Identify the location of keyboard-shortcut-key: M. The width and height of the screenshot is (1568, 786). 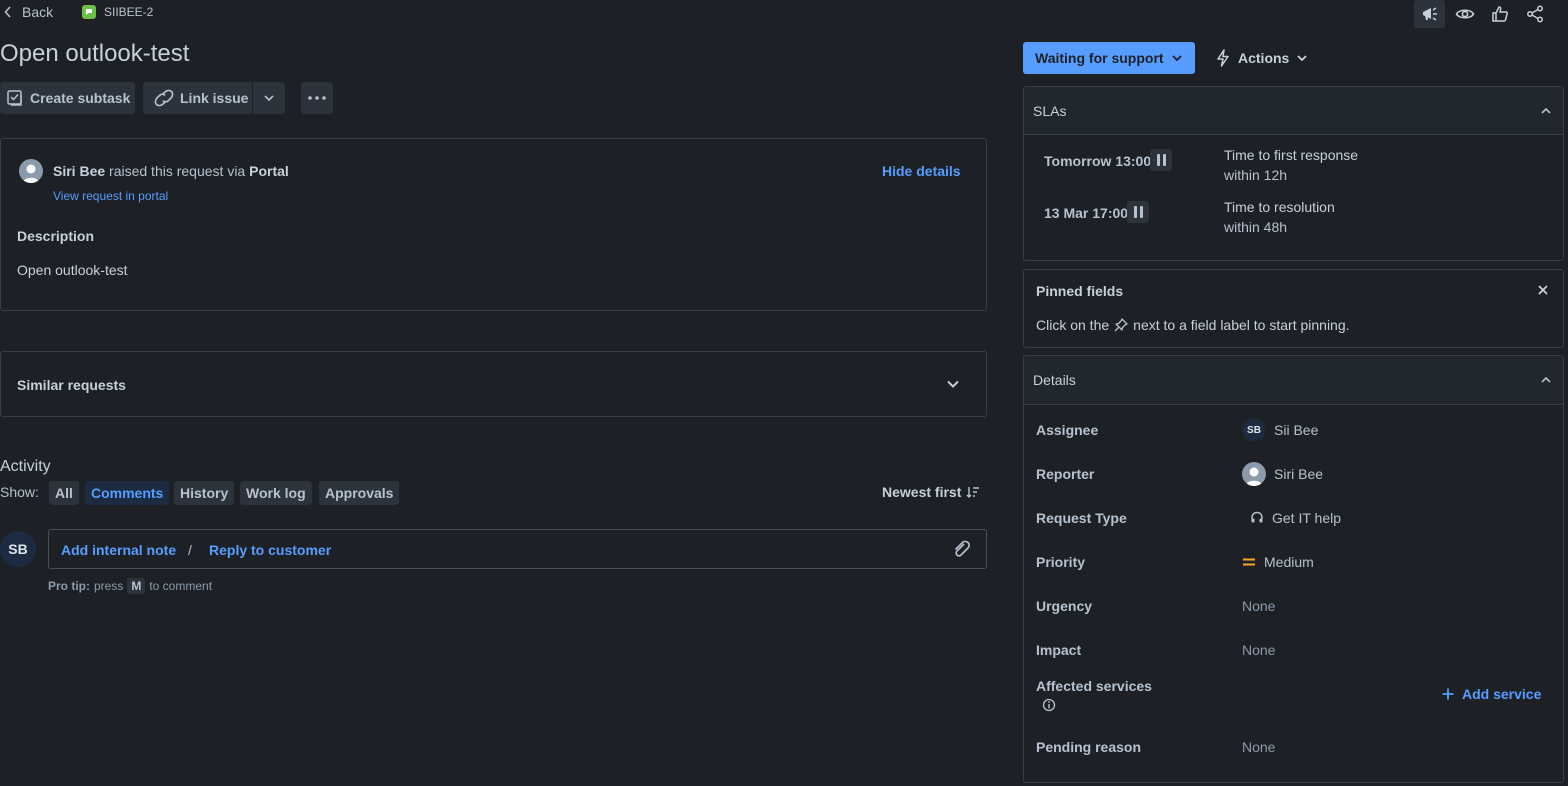
(136, 586).